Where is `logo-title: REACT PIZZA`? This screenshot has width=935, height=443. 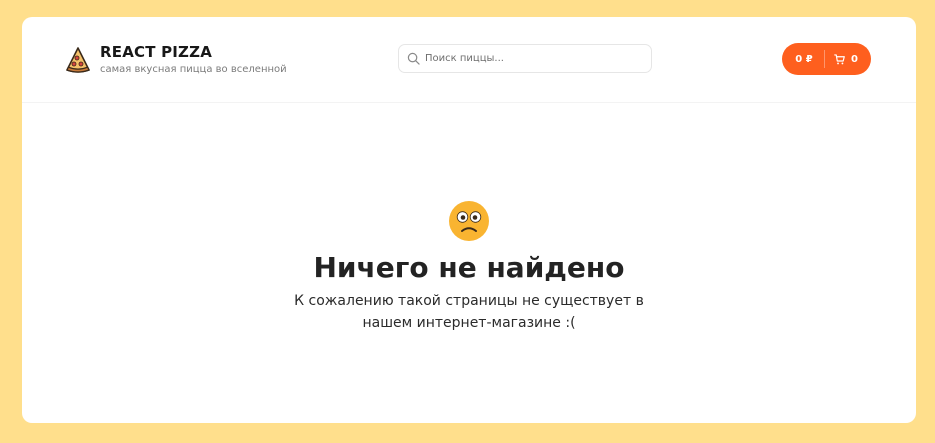 logo-title: REACT PIZZA is located at coordinates (156, 52).